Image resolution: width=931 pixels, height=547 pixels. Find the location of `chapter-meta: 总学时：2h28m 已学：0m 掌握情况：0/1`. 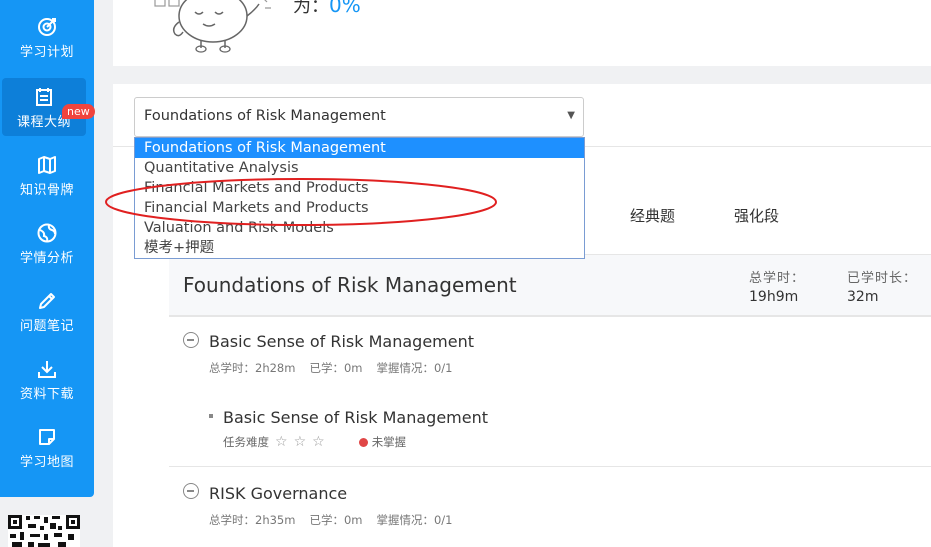

chapter-meta: 总学时：2h28m 已学：0m 掌握情况：0/1 is located at coordinates (338, 368).